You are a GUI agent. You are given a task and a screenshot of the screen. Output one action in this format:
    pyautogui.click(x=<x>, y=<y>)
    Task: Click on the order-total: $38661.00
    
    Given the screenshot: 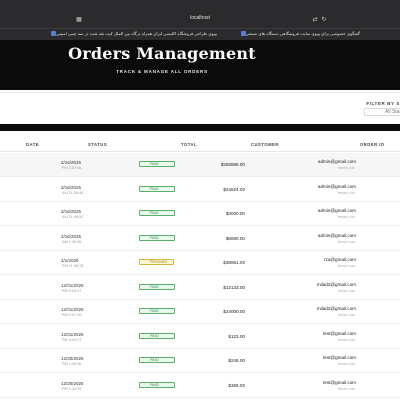 What is the action you would take?
    pyautogui.click(x=234, y=262)
    